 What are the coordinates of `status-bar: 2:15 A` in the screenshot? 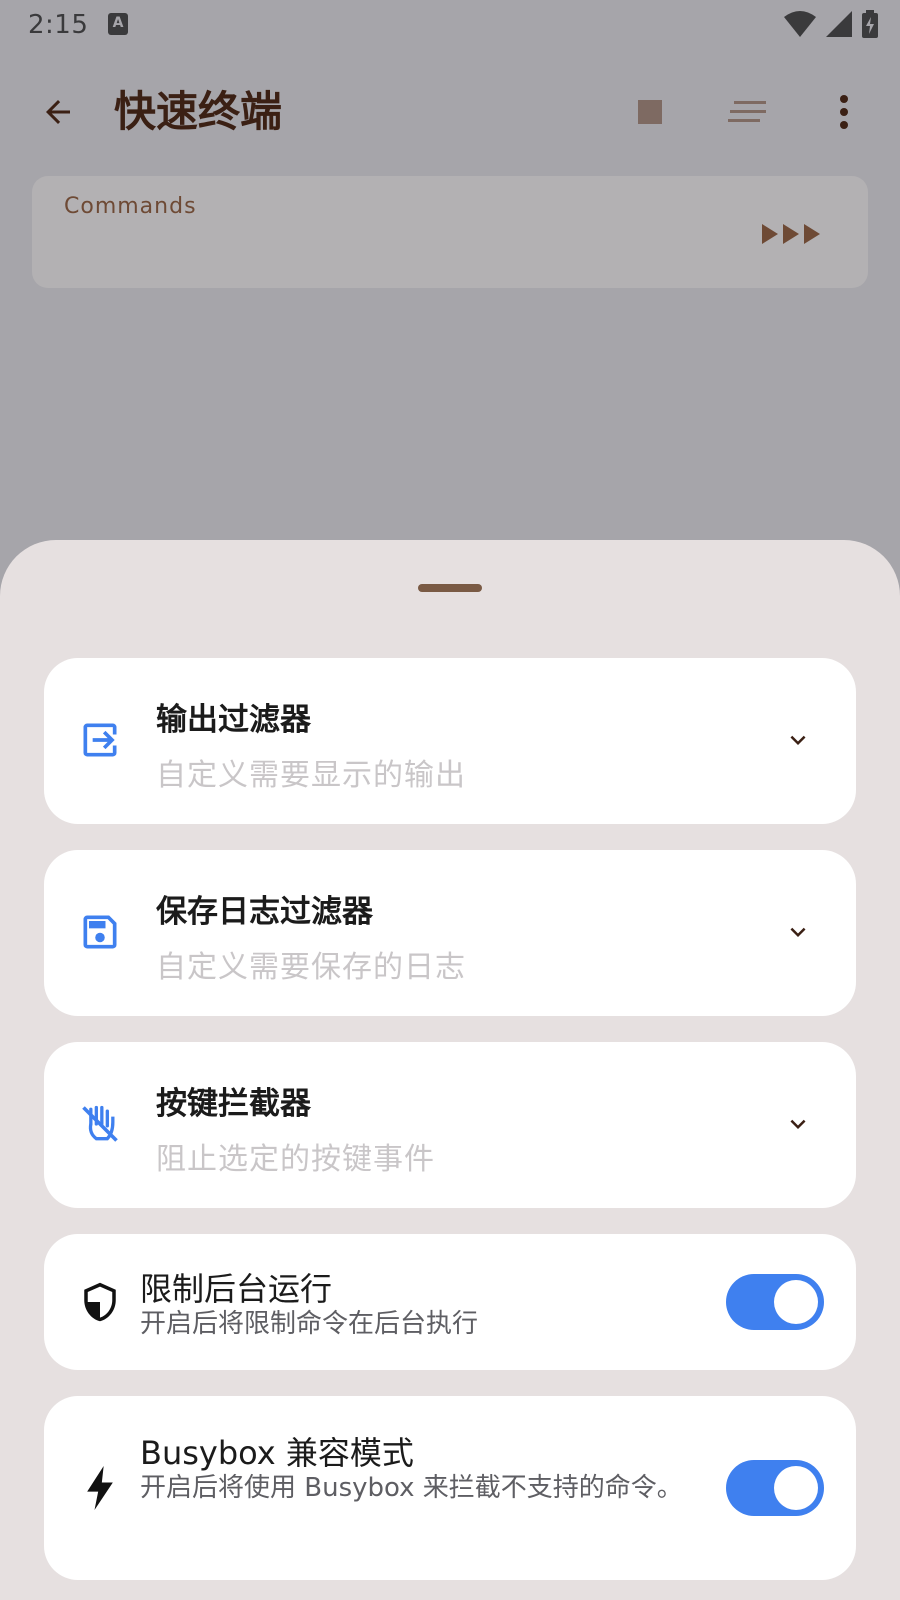 It's located at (450, 25).